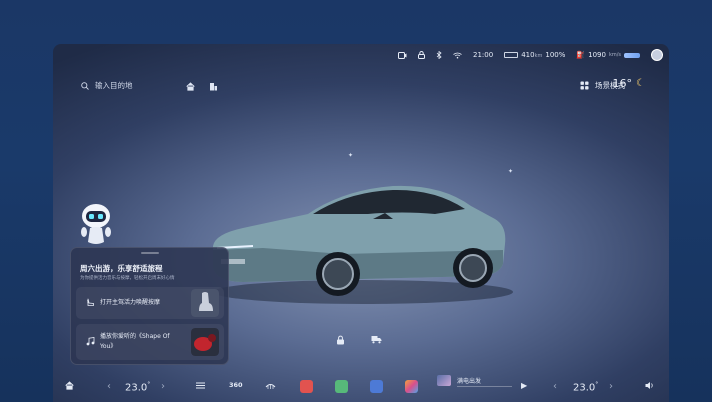 The width and height of the screenshot is (712, 402). I want to click on left-temp-value: 23.0, so click(136, 388).